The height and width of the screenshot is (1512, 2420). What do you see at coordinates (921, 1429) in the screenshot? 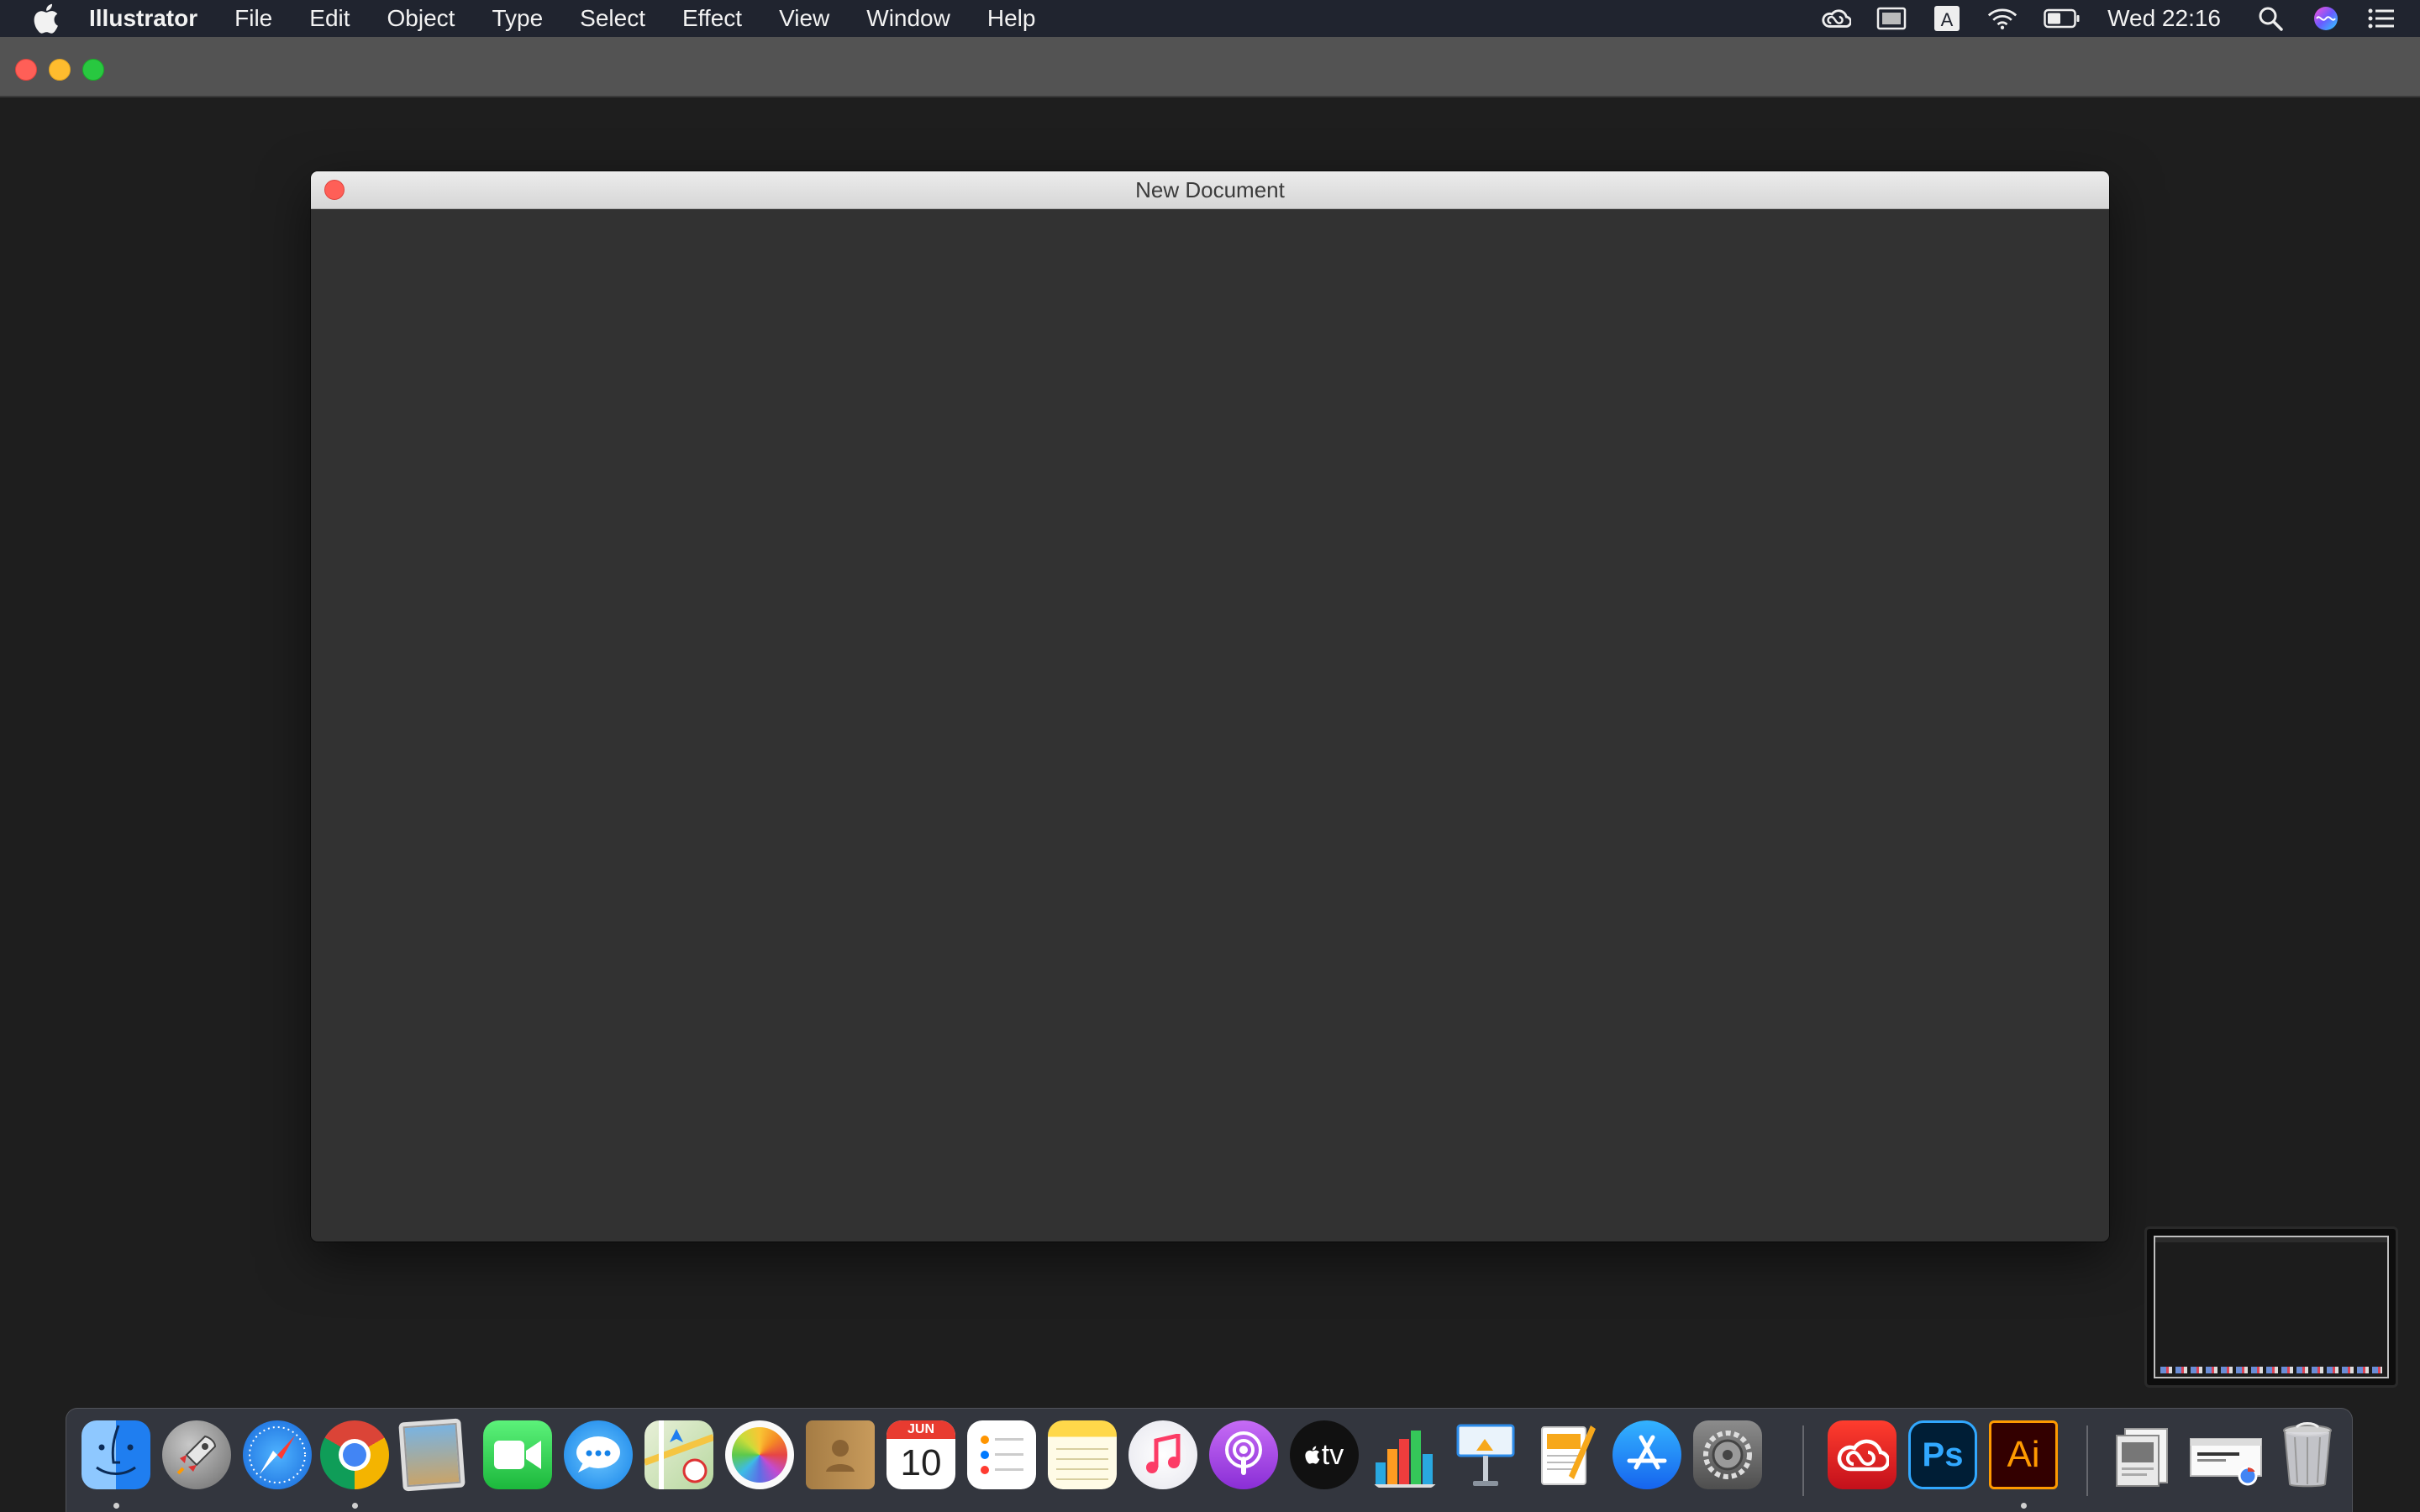
I see `calendar-month: JUN` at bounding box center [921, 1429].